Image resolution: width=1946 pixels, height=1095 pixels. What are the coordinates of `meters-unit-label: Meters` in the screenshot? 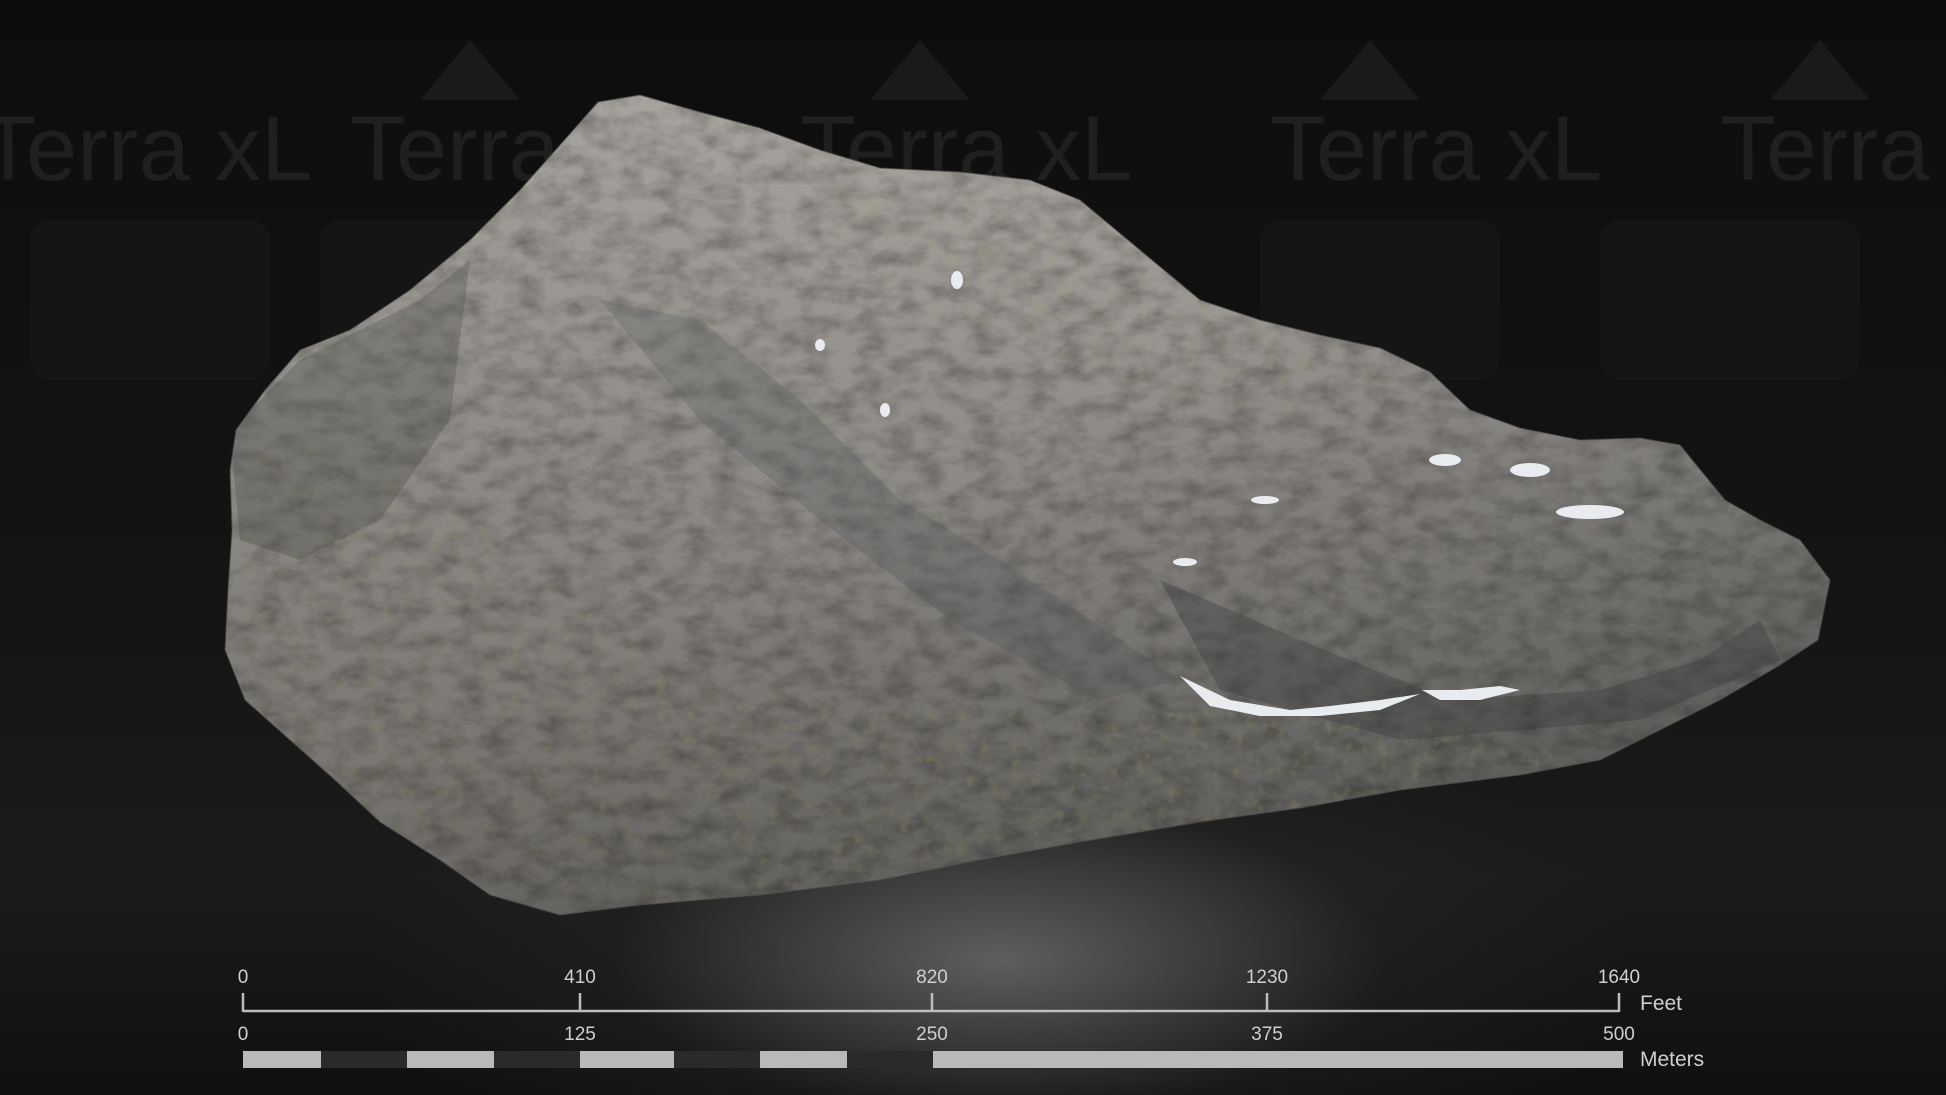 It's located at (1672, 1059).